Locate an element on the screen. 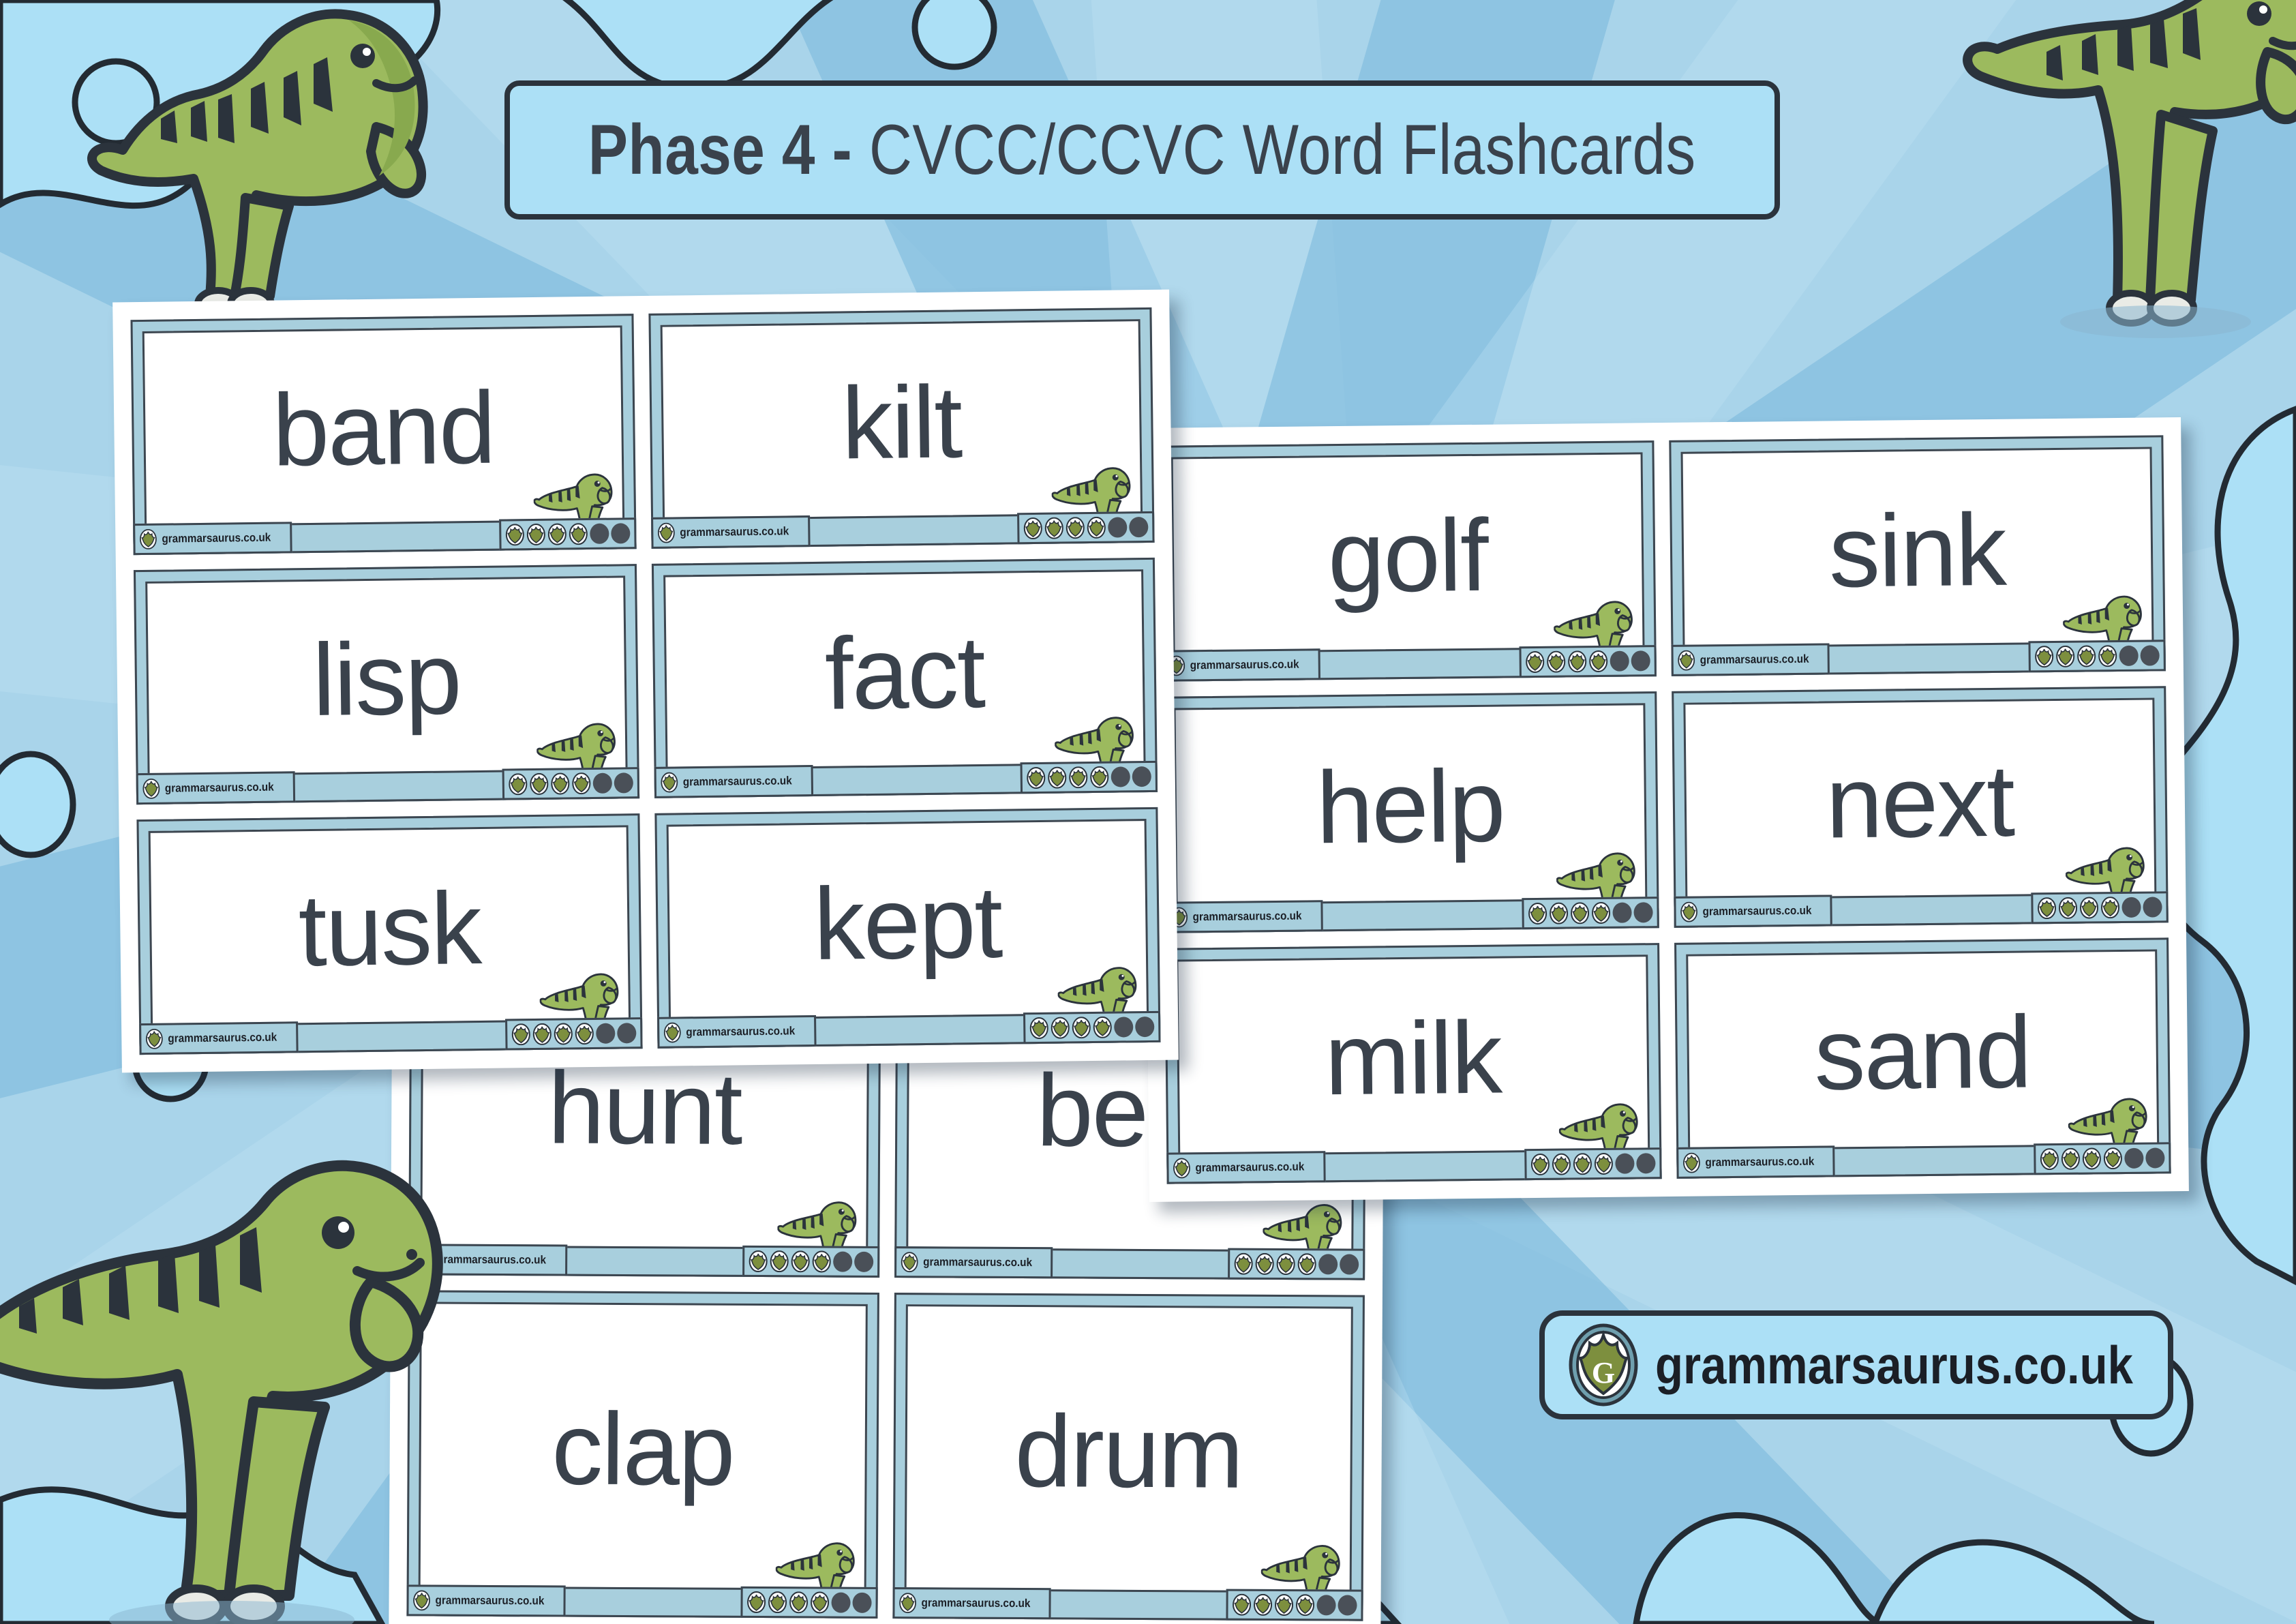  flashcard-word: drum is located at coordinates (1128, 1451).